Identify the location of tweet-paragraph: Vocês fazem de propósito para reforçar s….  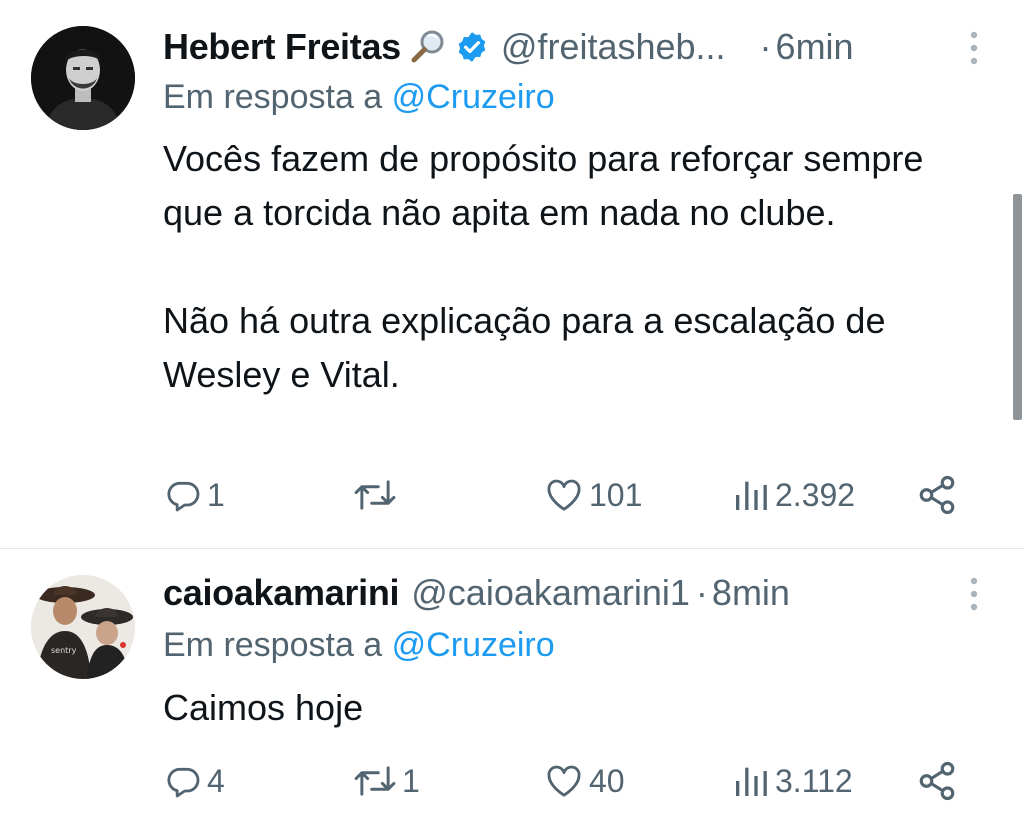
(543, 185).